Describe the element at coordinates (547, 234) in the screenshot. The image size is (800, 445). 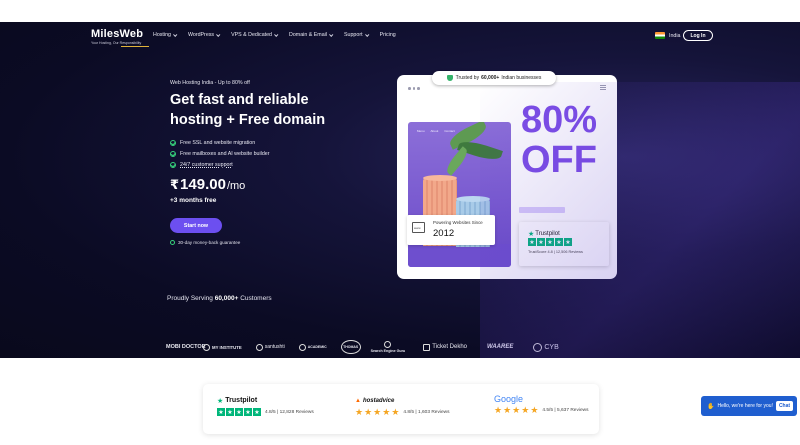
I see `trustpilot-brand: Trustpilot` at that location.